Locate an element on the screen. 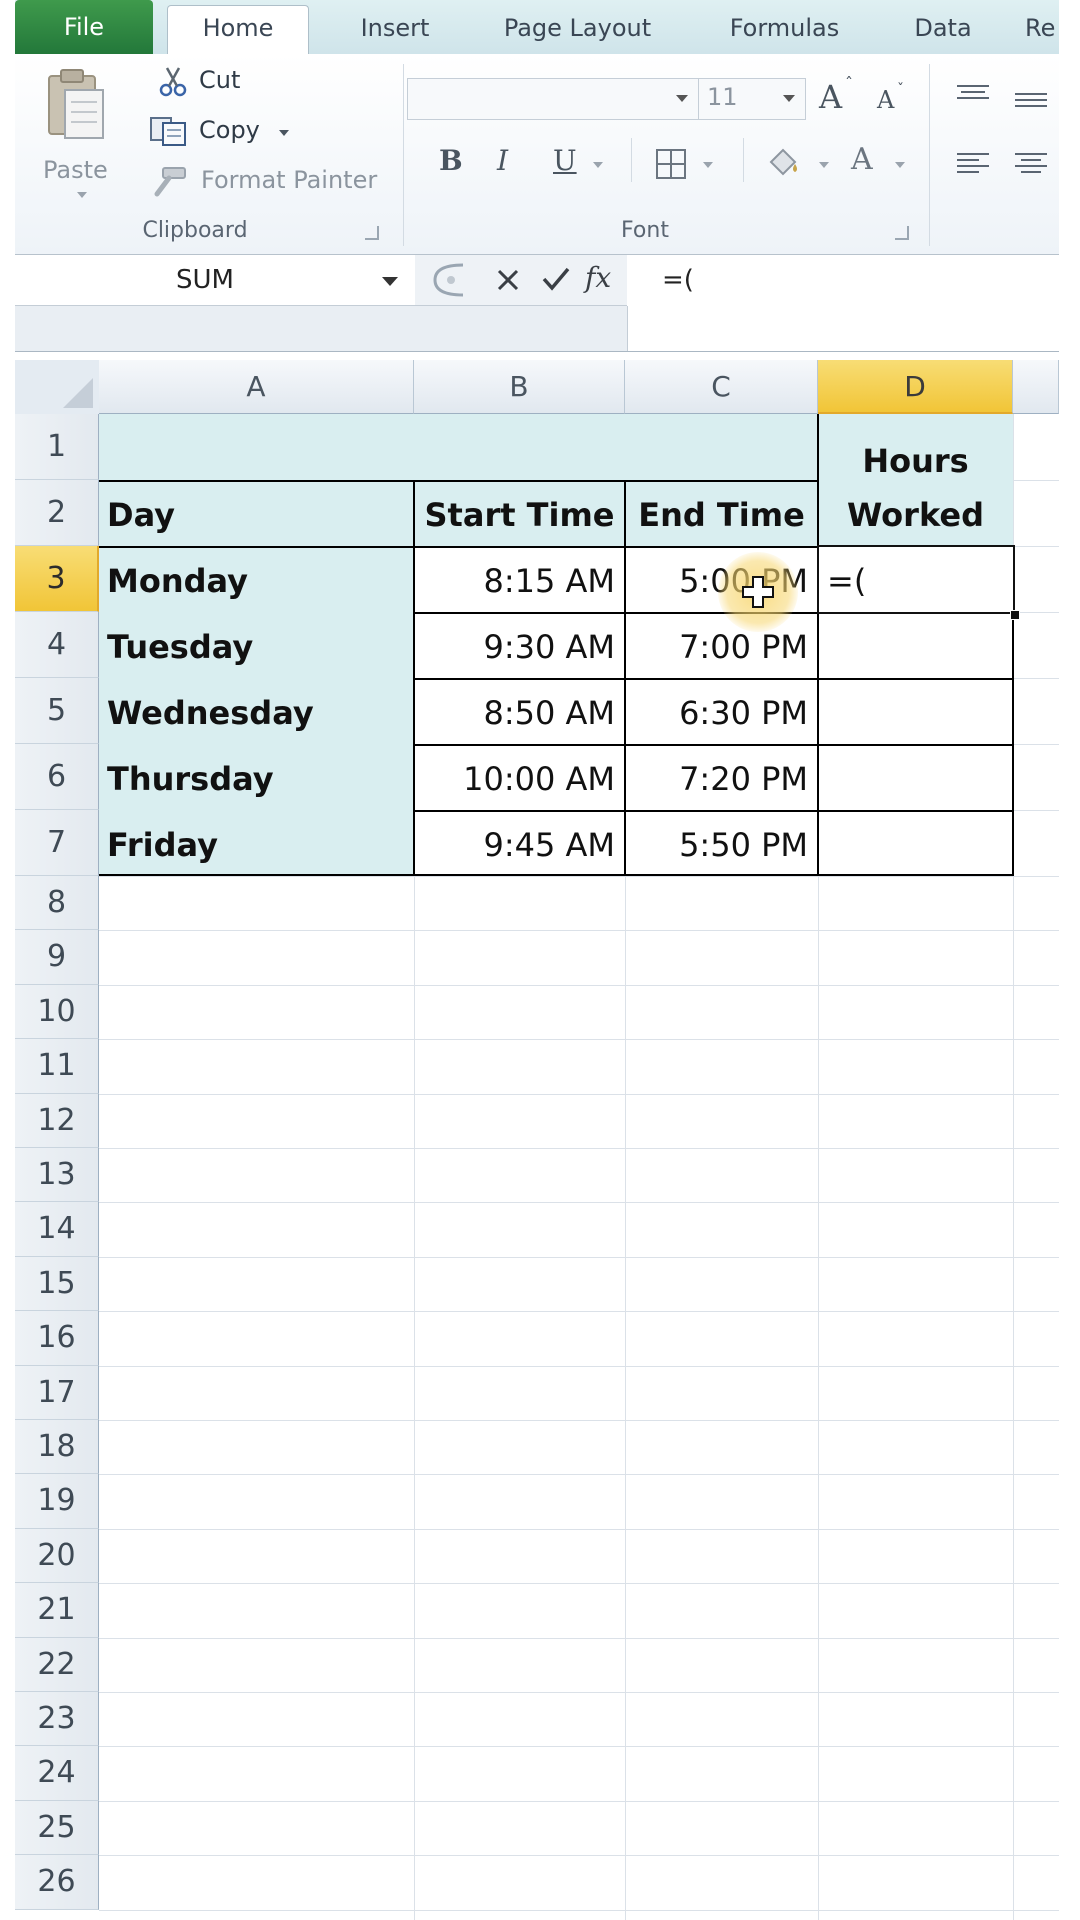  column-header-e is located at coordinates (1036, 387).